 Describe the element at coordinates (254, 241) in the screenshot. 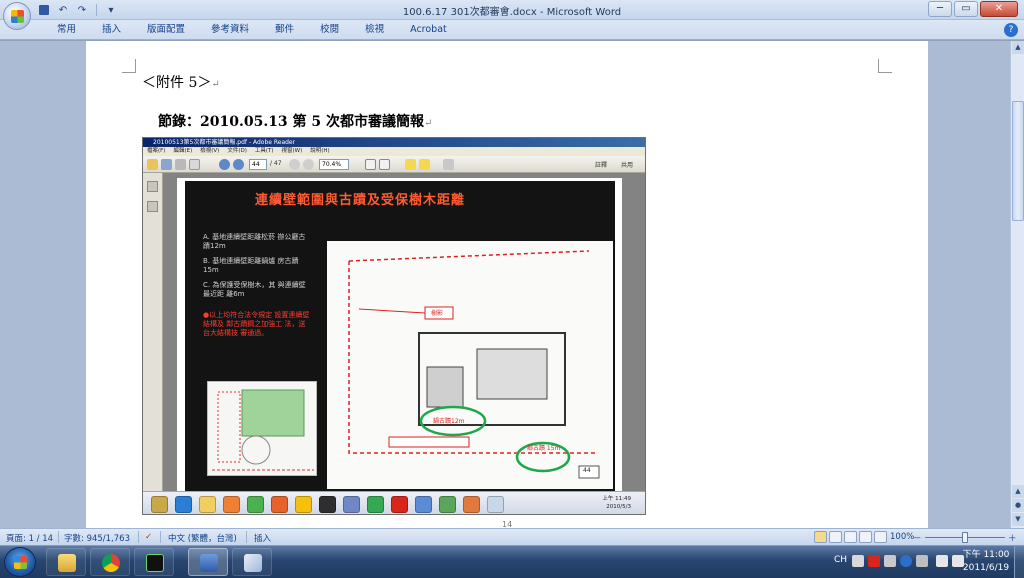

I see `slide-item-a: A. 基地連續壁距離松菸 辦公廳古蹟12m` at that location.